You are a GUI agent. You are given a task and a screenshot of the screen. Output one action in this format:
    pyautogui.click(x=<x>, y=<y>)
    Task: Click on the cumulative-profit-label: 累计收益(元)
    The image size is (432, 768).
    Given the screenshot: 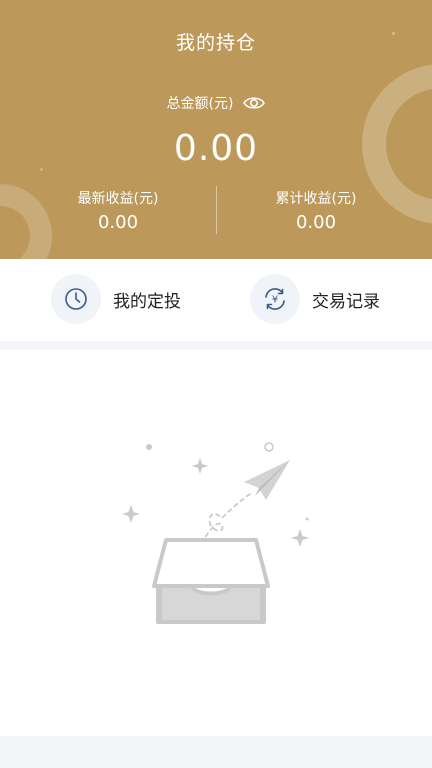 What is the action you would take?
    pyautogui.click(x=316, y=199)
    